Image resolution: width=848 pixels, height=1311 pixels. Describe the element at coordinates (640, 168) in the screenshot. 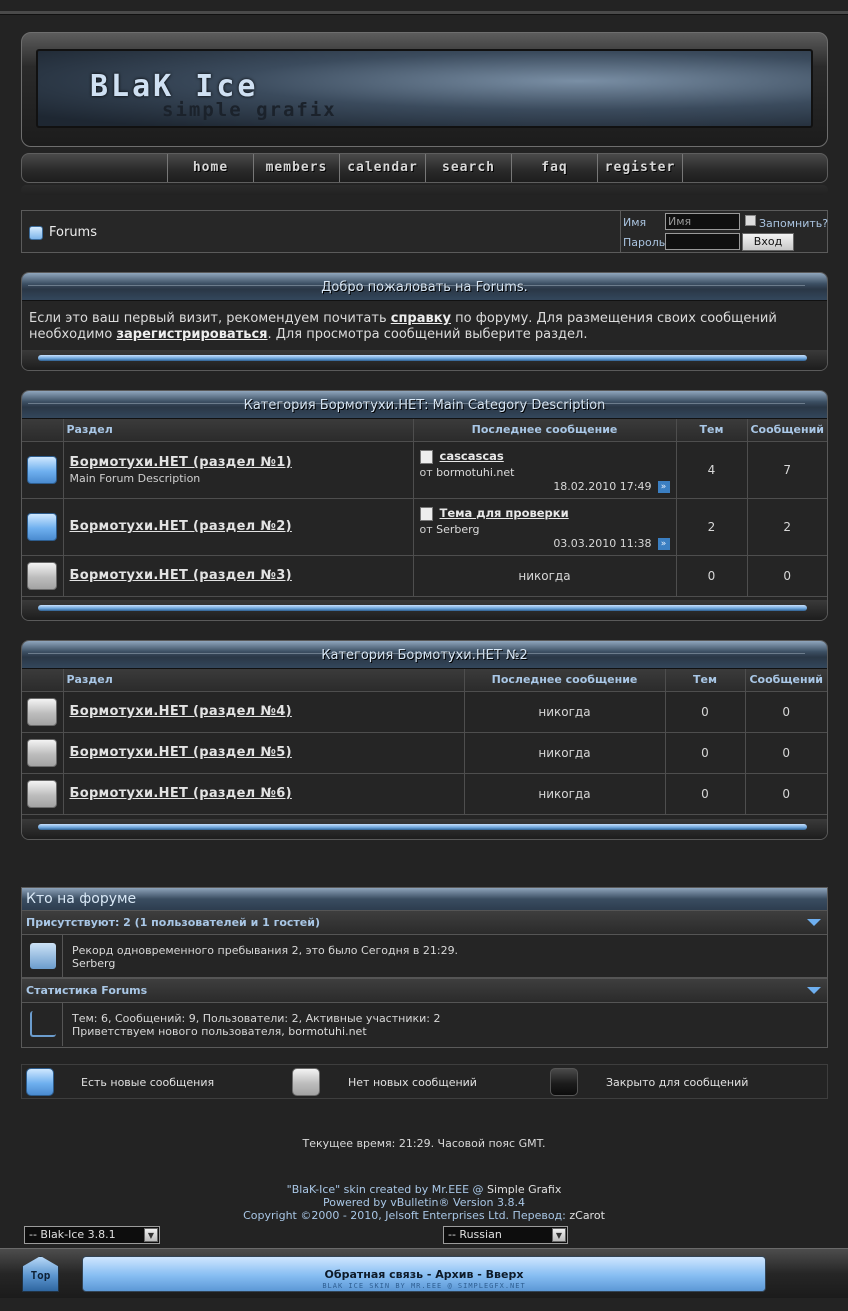

I see `nav-register: register` at that location.